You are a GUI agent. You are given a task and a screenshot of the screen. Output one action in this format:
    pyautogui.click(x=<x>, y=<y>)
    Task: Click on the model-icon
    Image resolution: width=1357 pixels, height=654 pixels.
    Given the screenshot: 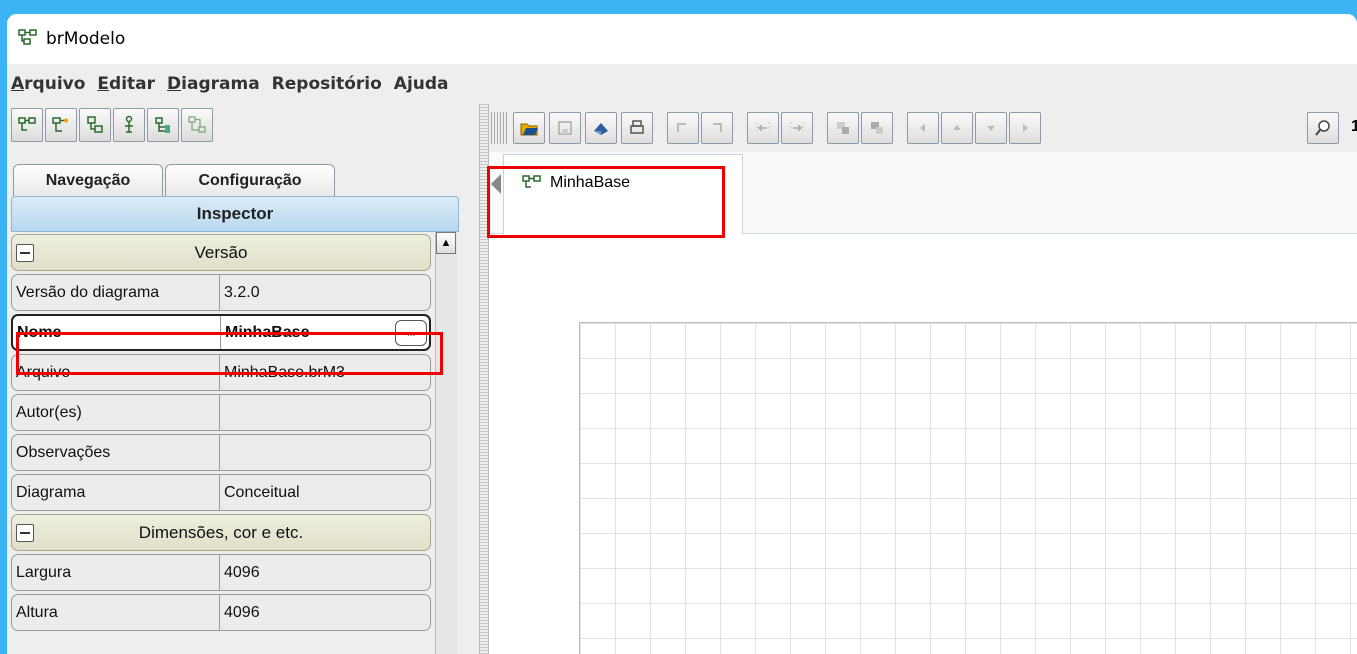 What is the action you would take?
    pyautogui.click(x=197, y=124)
    